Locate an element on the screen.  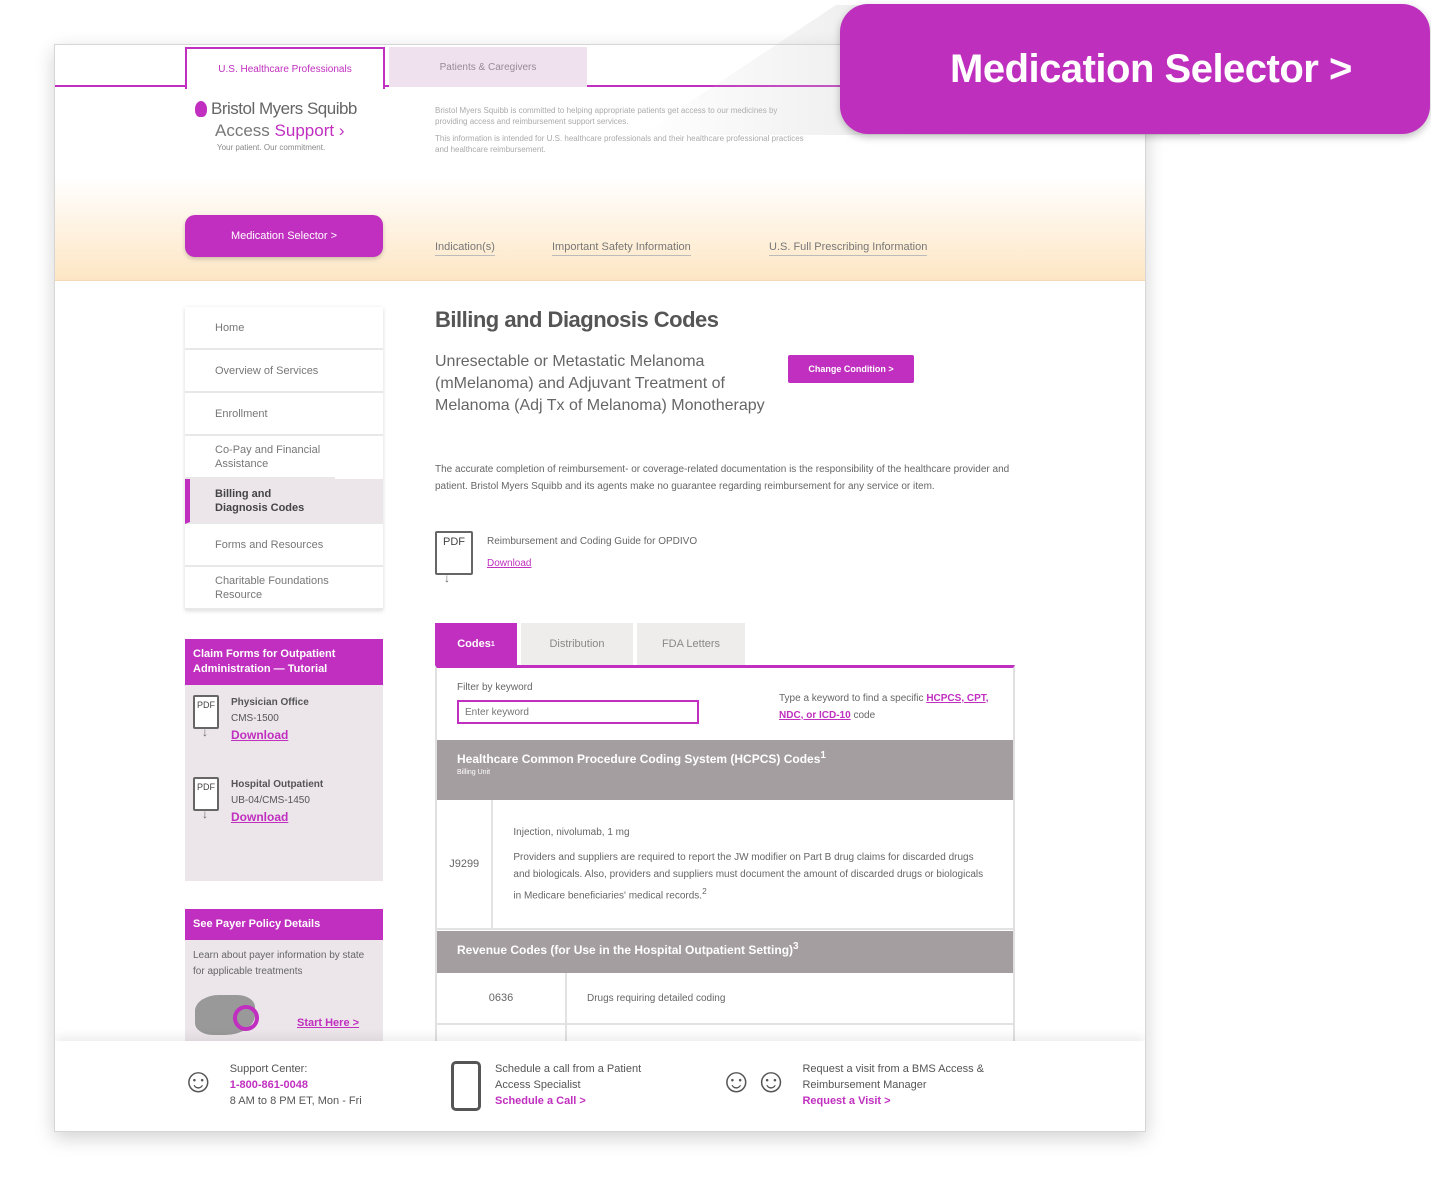
hcpcs-desc-1: Injection, nivolumab, 1 mg is located at coordinates (571, 832).